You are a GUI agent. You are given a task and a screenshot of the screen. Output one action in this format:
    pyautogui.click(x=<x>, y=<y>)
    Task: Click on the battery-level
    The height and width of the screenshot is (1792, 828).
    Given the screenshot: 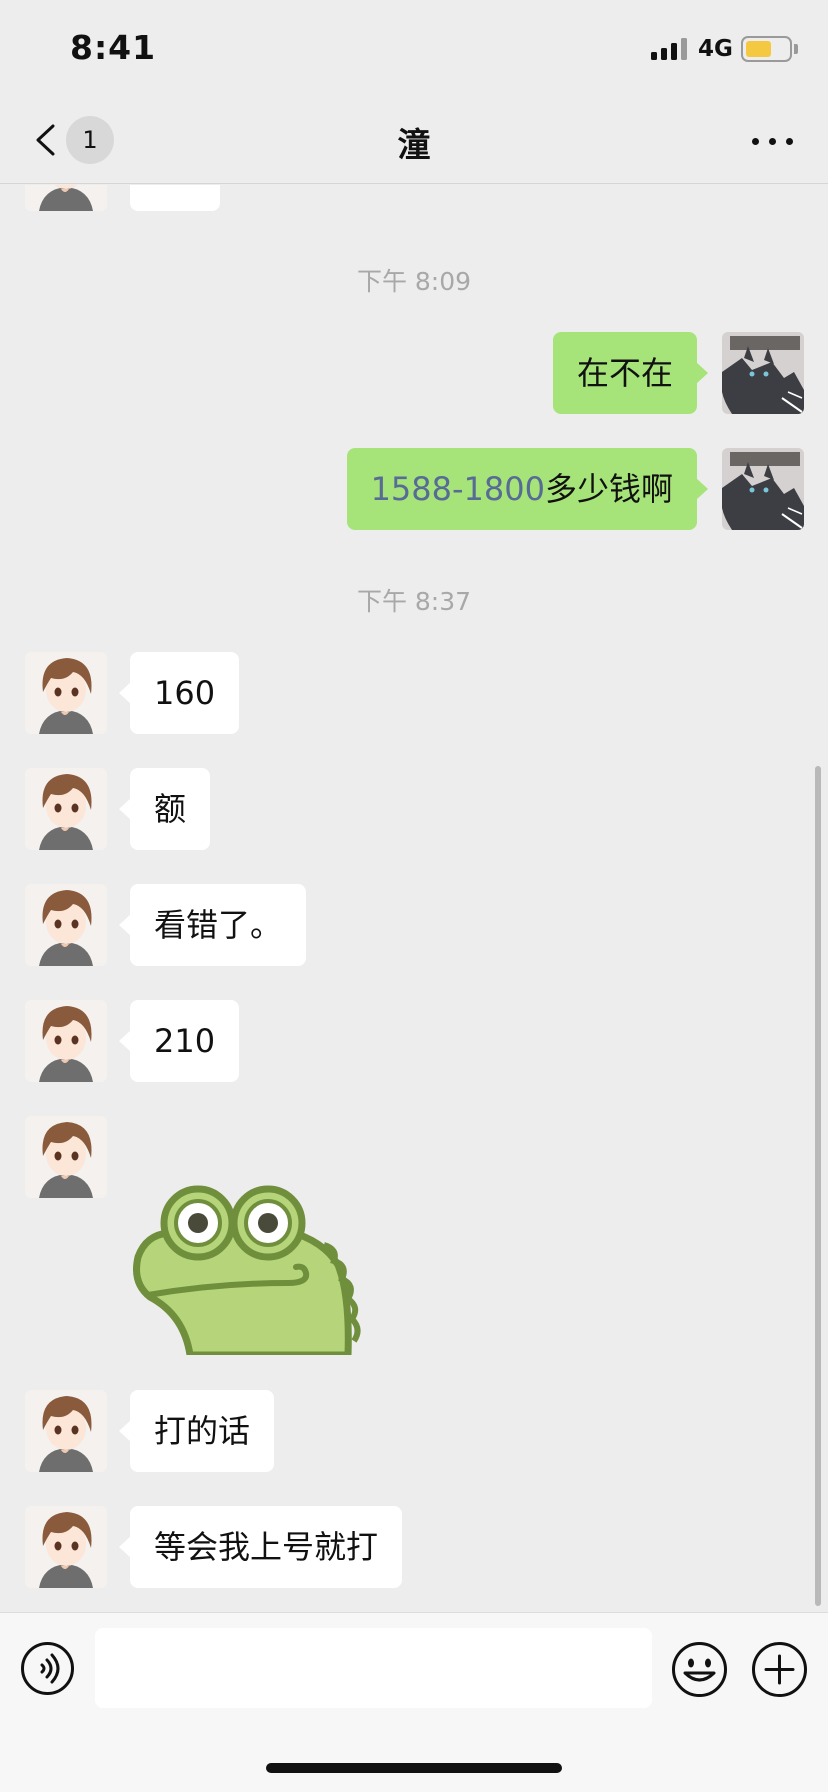 What is the action you would take?
    pyautogui.click(x=758, y=49)
    